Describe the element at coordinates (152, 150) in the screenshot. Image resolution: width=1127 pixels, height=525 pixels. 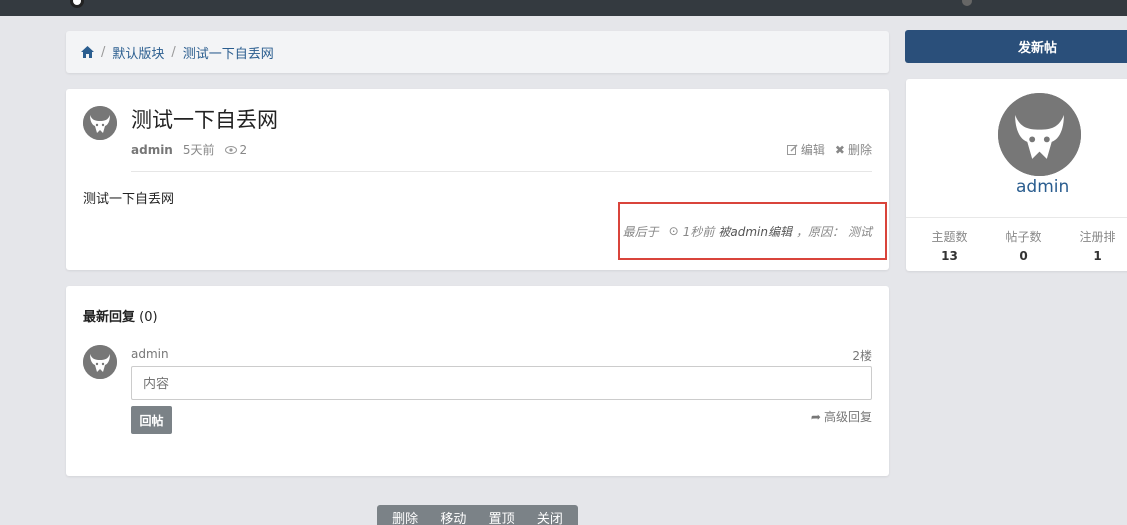
I see `post-author: admin` at that location.